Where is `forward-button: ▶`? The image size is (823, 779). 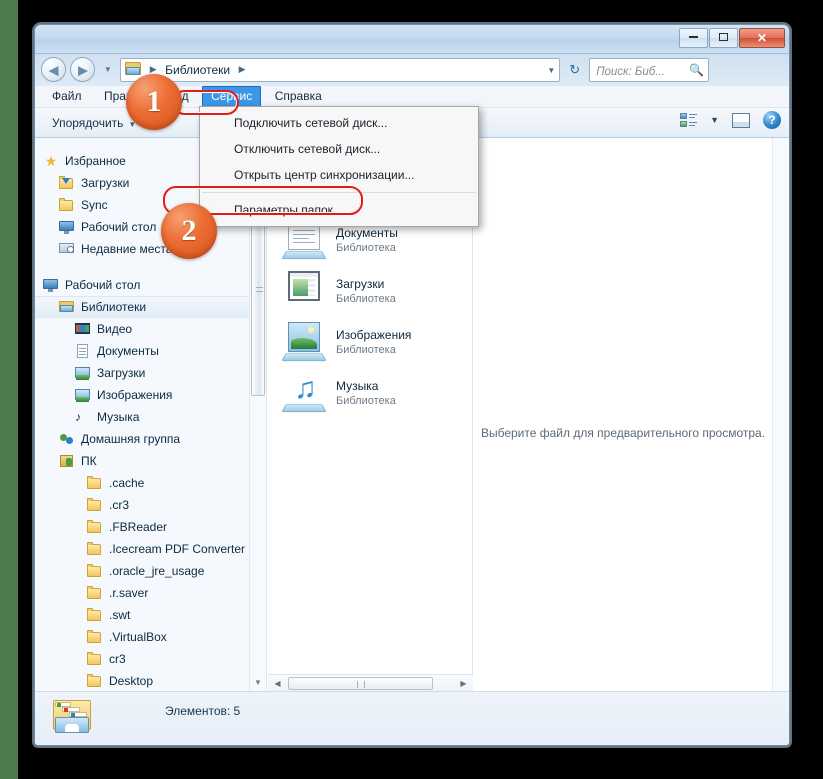
forward-button: ▶ is located at coordinates (83, 69).